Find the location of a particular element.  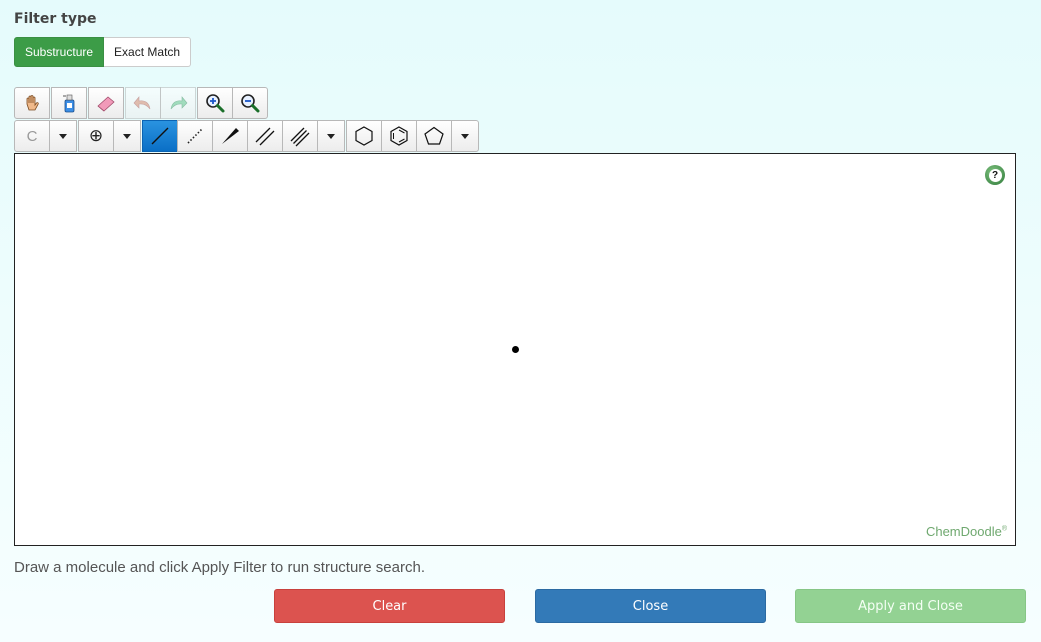

close-button: Close is located at coordinates (650, 606).